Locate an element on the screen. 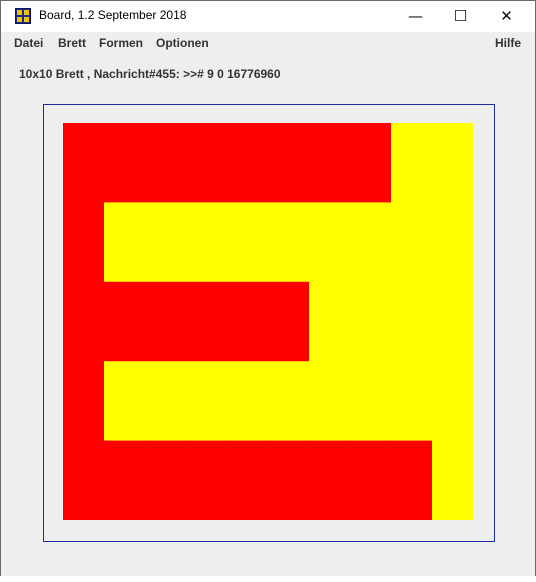 The image size is (536, 582). board-cell-r4-c1 is located at coordinates (125, 302).